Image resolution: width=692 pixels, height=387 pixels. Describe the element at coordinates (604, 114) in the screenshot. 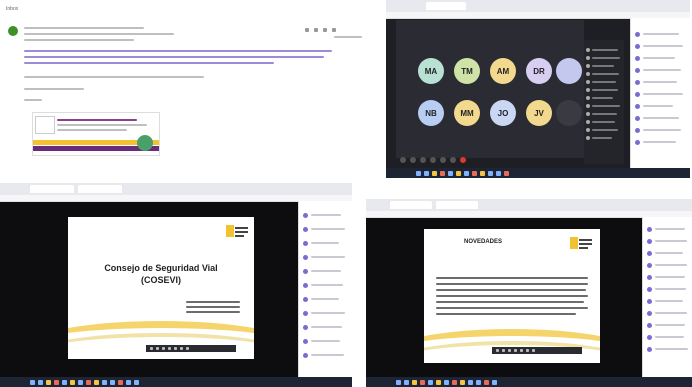

I see `participant-row` at that location.